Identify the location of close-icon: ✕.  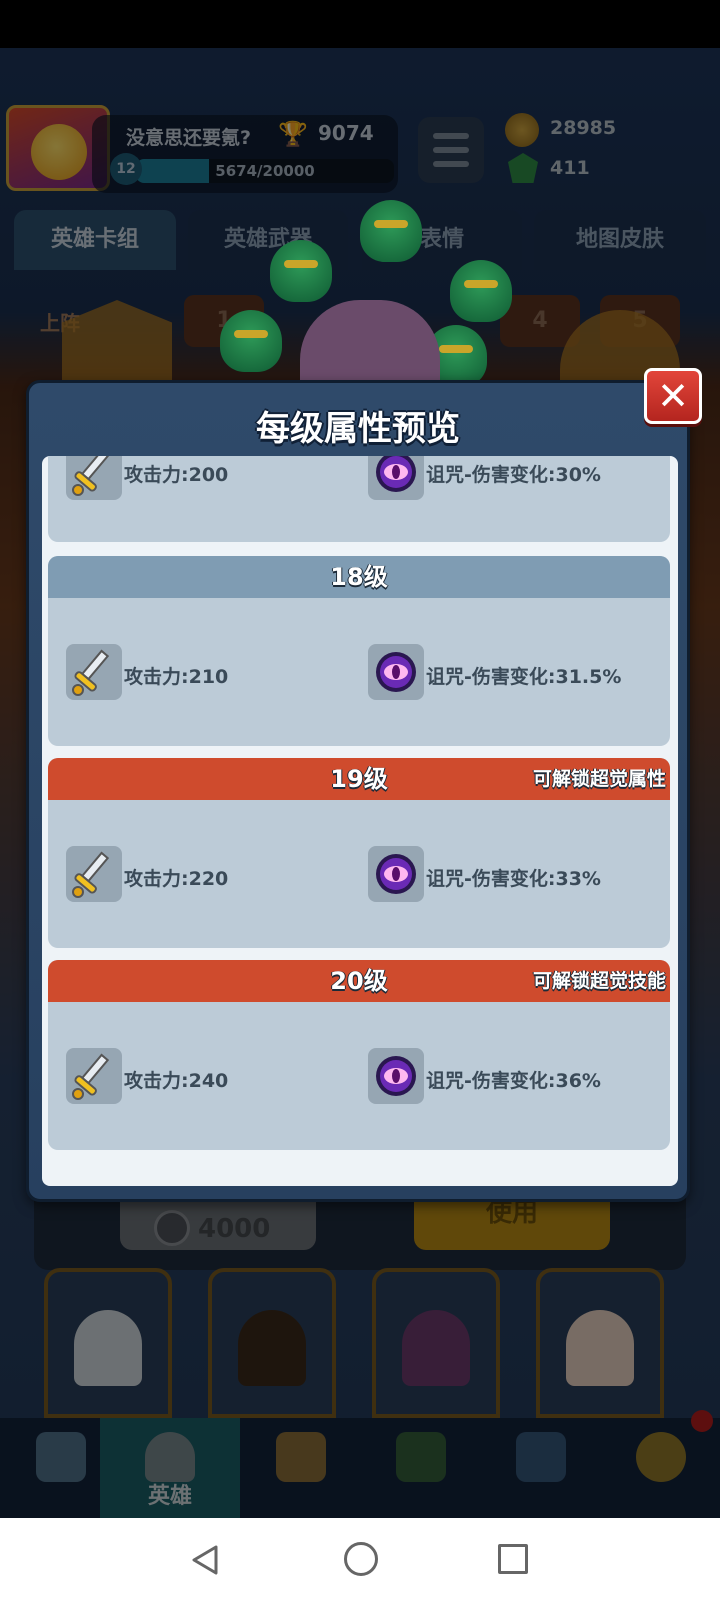
(673, 396).